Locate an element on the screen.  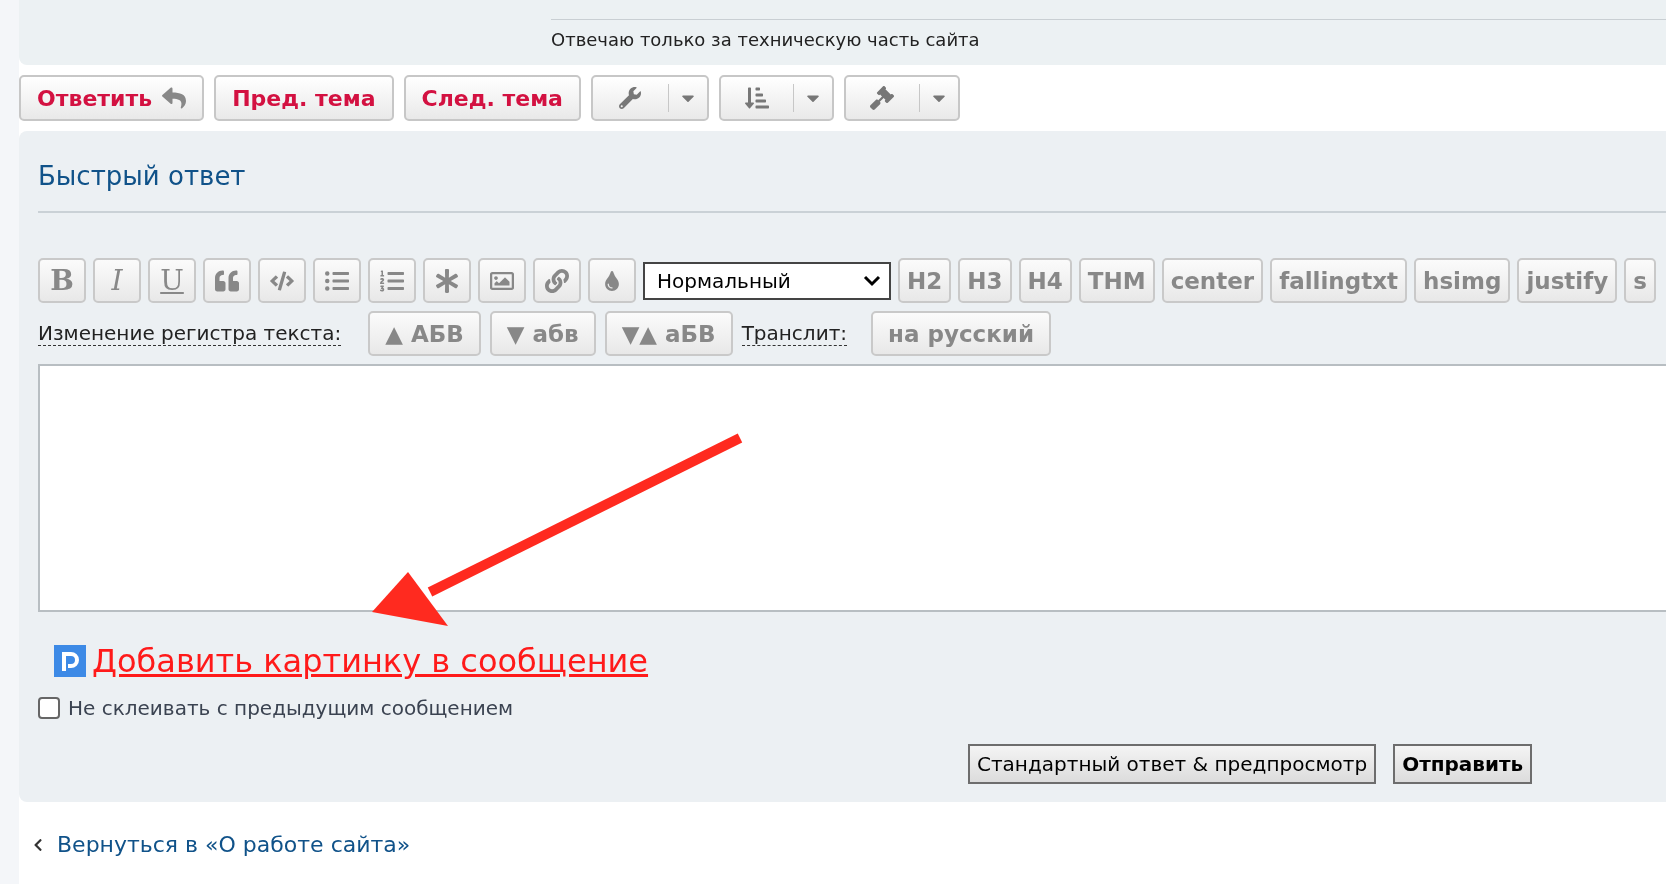
translit-button: на русский is located at coordinates (961, 333).